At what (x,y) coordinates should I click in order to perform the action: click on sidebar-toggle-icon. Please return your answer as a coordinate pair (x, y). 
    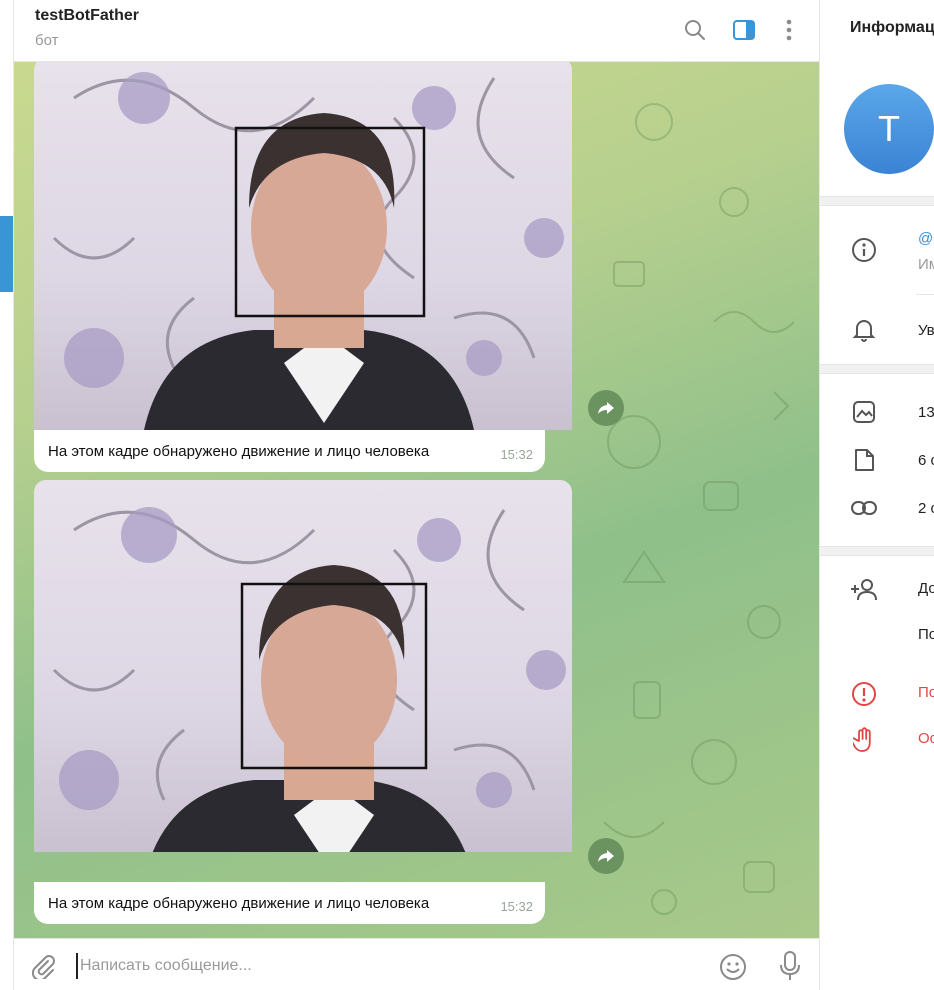
    Looking at the image, I should click on (744, 30).